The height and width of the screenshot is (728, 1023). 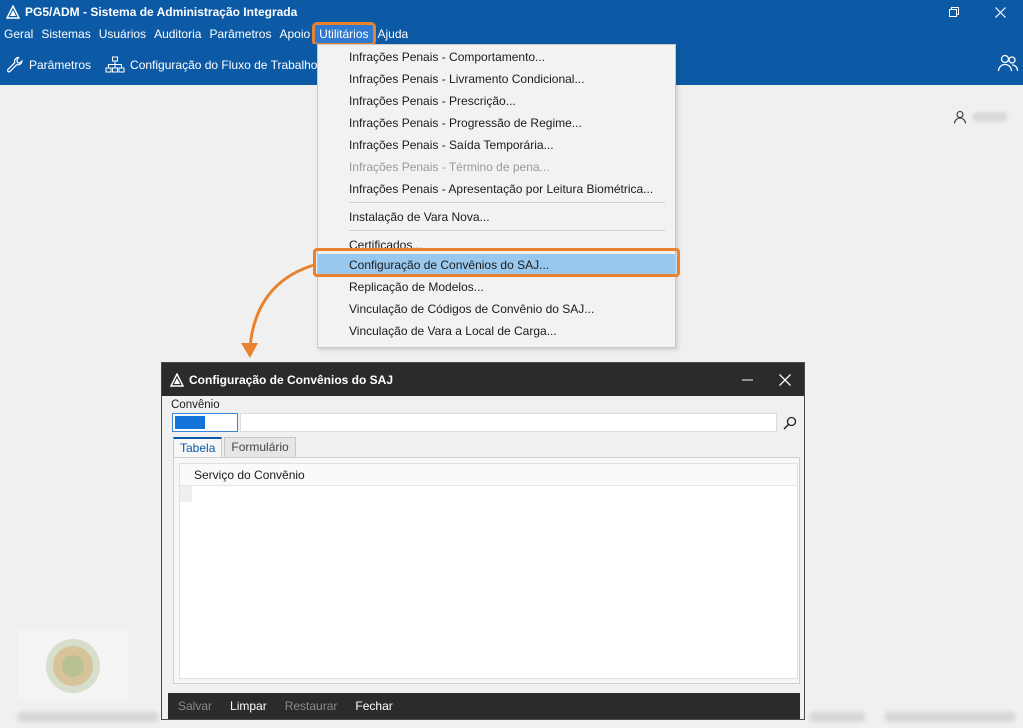 What do you see at coordinates (291, 379) in the screenshot?
I see `dialog-title: Configuração de Convênios do SAJ` at bounding box center [291, 379].